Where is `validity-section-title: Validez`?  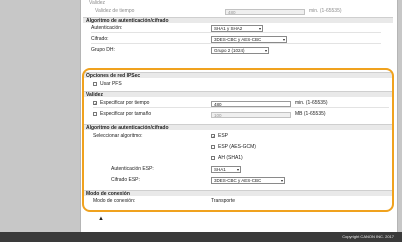
validity-section-title: Validez is located at coordinates (238, 94).